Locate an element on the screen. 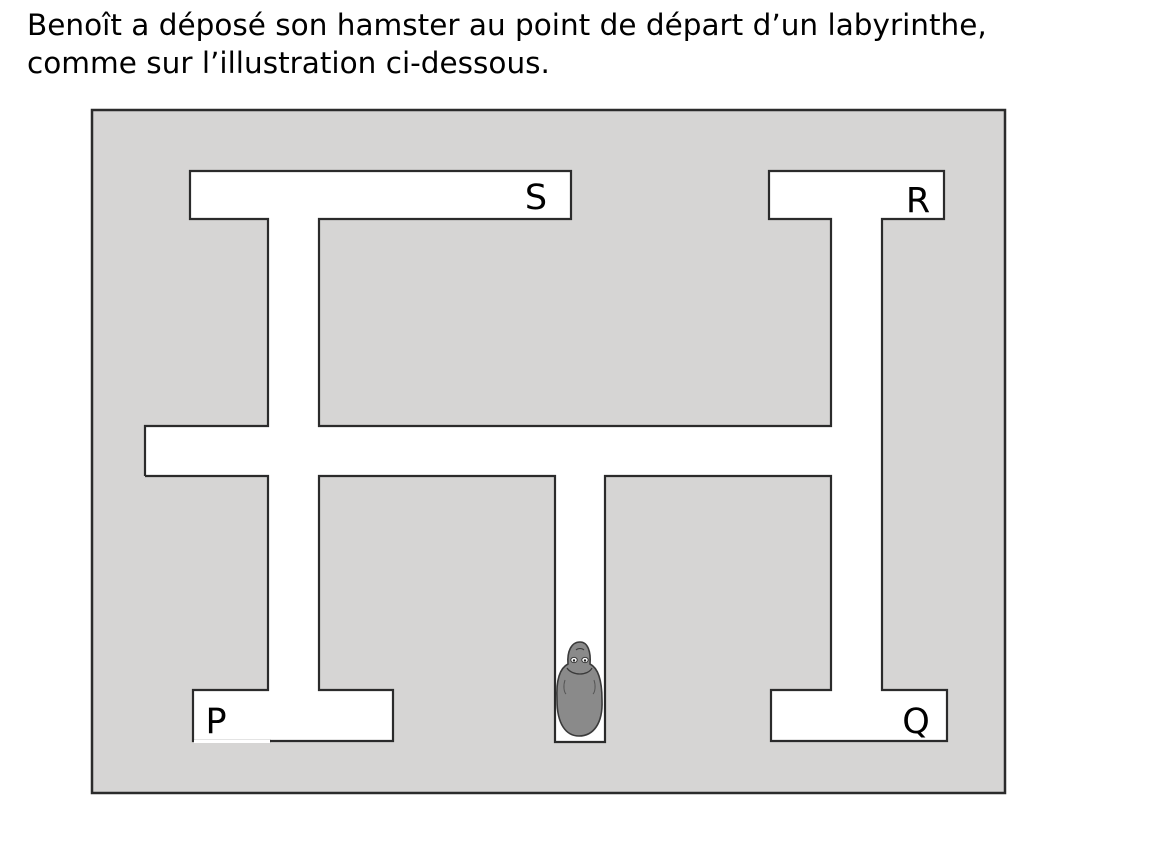 The width and height of the screenshot is (1172, 859). label-q: Q is located at coordinates (916, 722).